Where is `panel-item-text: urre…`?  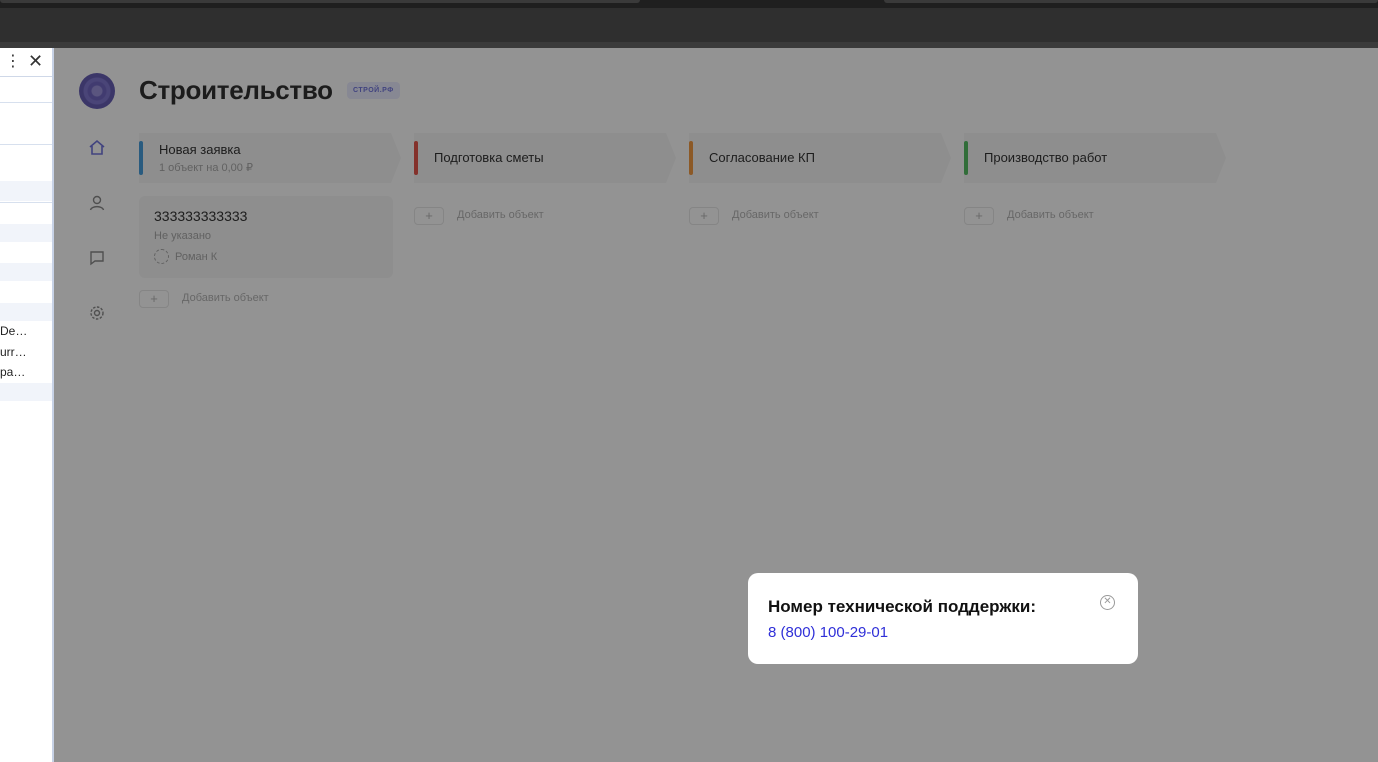 panel-item-text: urre… is located at coordinates (15, 352).